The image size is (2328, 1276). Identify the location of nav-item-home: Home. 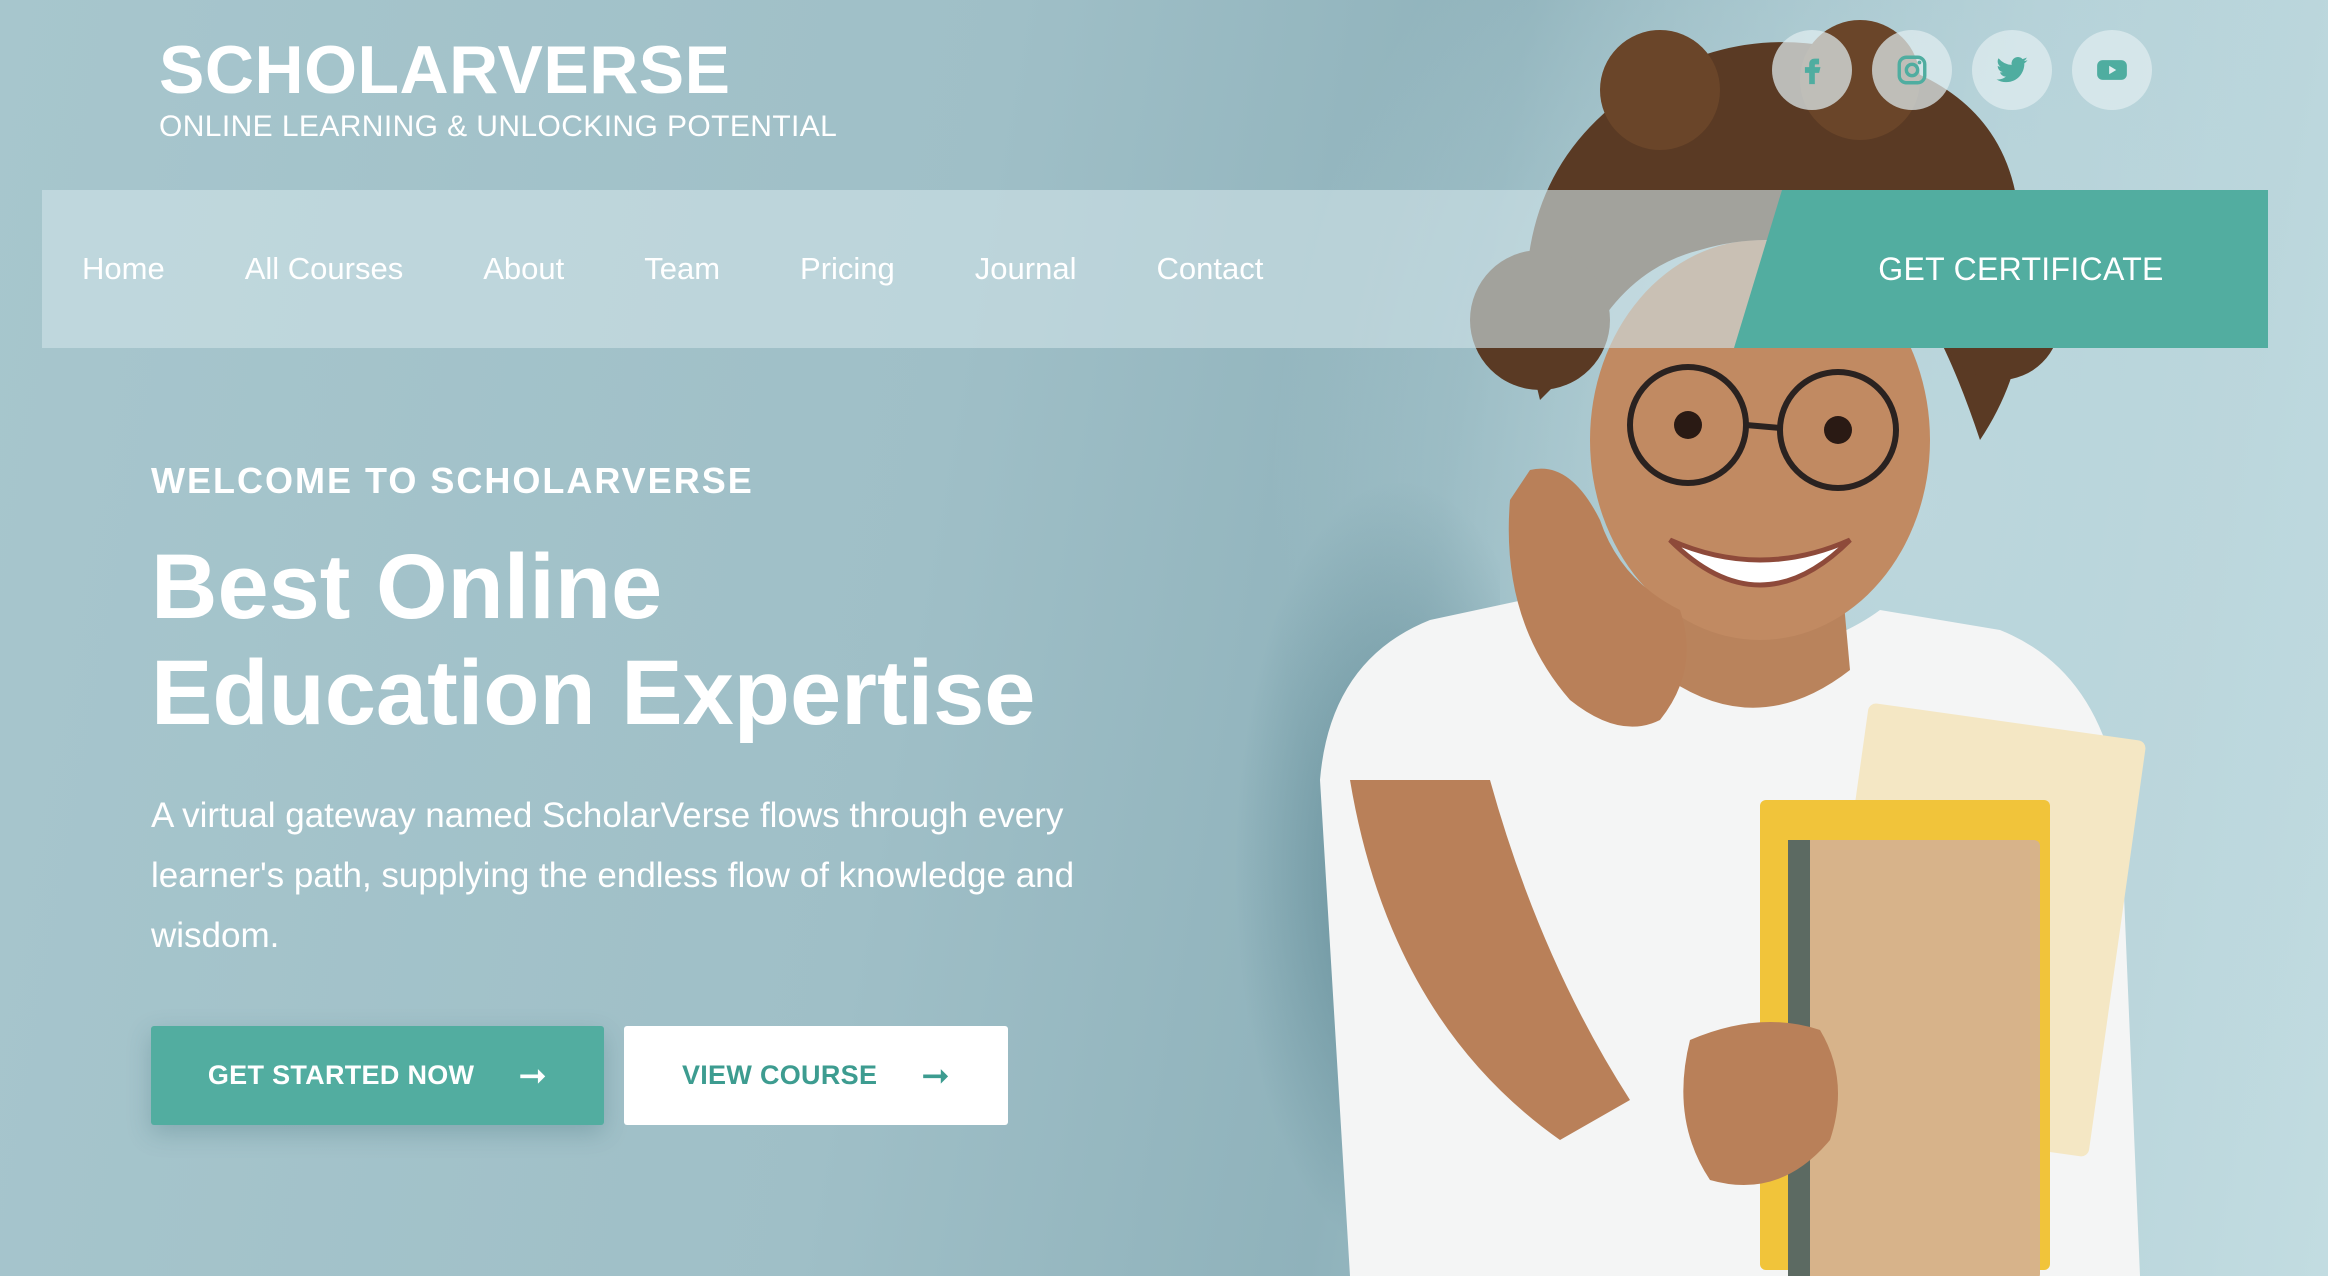
(123, 269).